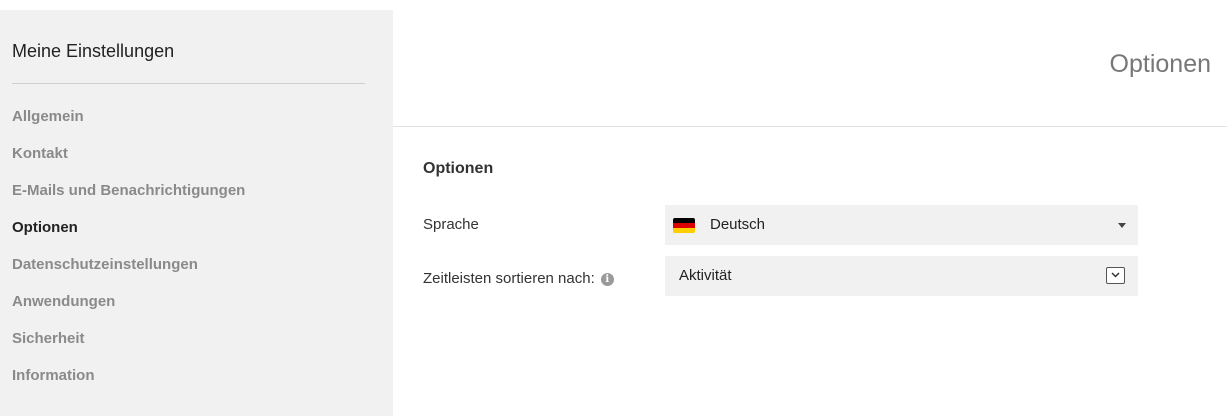  I want to click on section-title: Optionen, so click(458, 168).